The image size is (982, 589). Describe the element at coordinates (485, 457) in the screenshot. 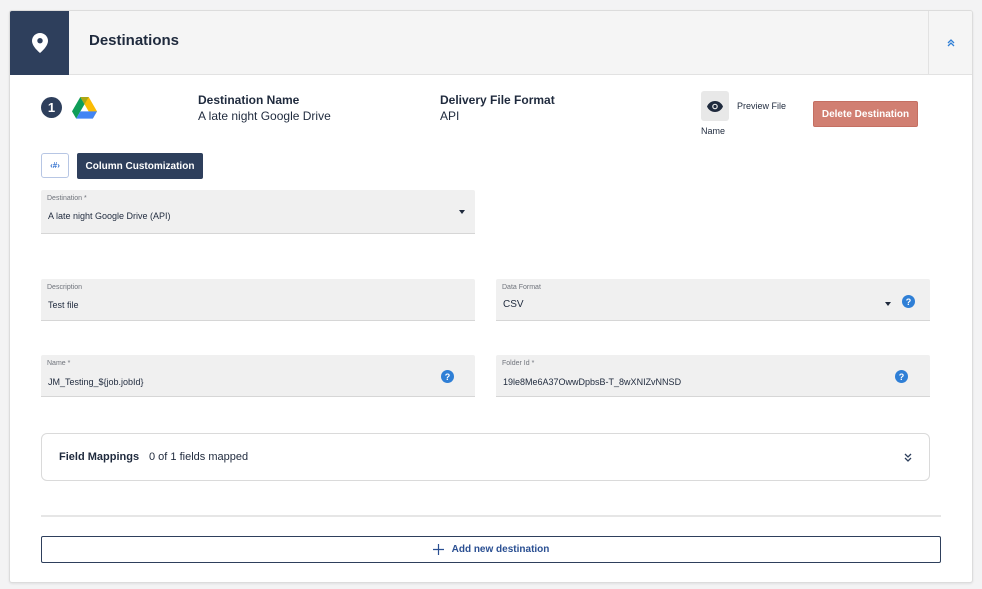

I see `field-mappings-section: Field Mappings 0 of 1 fields mapped` at that location.